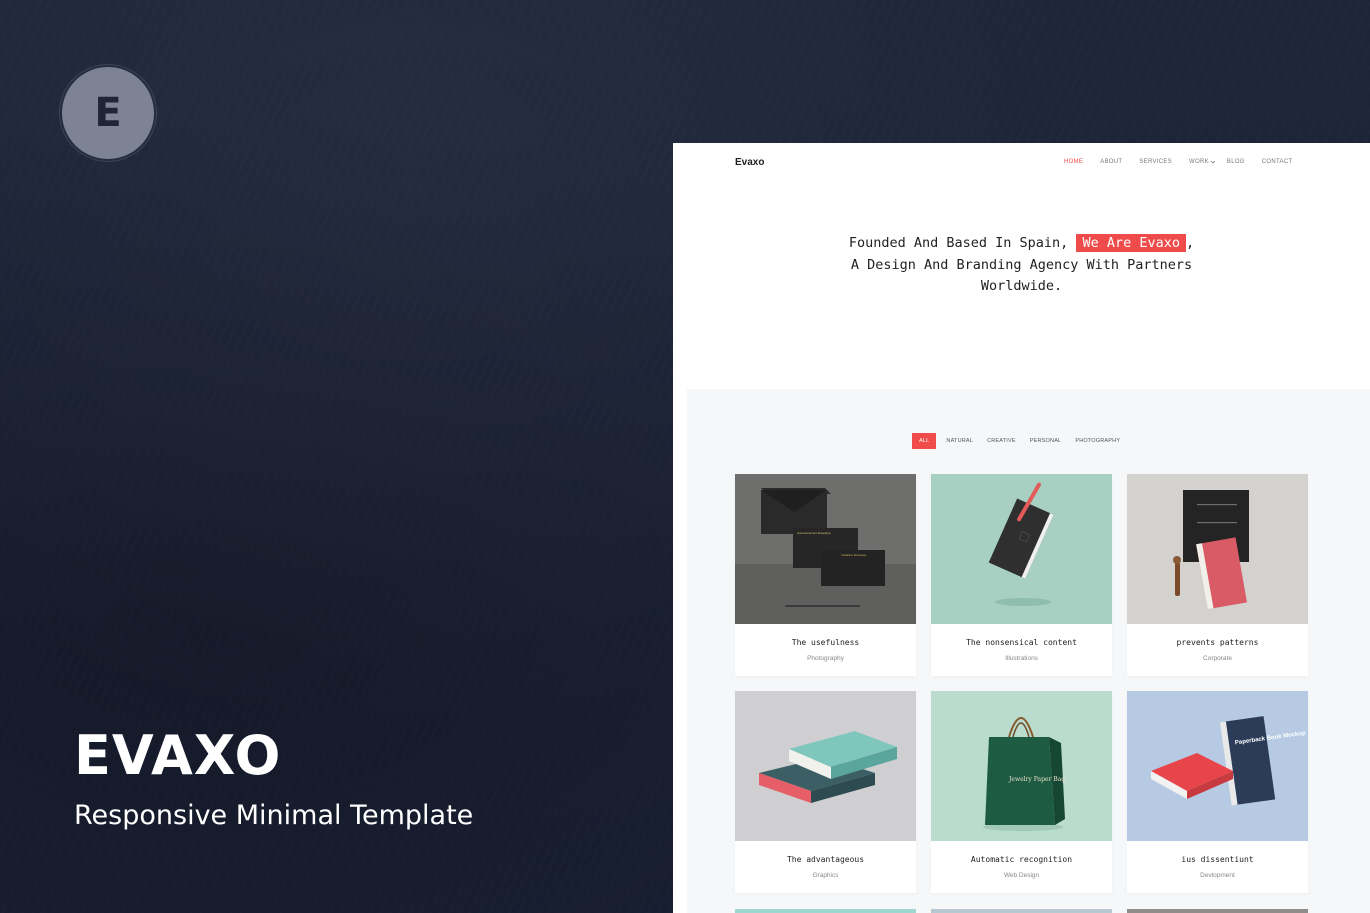  What do you see at coordinates (1111, 162) in the screenshot?
I see `nav-about: ABOUT` at bounding box center [1111, 162].